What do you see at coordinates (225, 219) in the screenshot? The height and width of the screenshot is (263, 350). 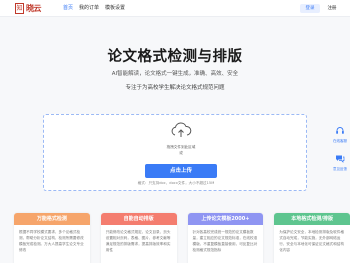 I see `card-title: 上传论文模板2000+` at bounding box center [225, 219].